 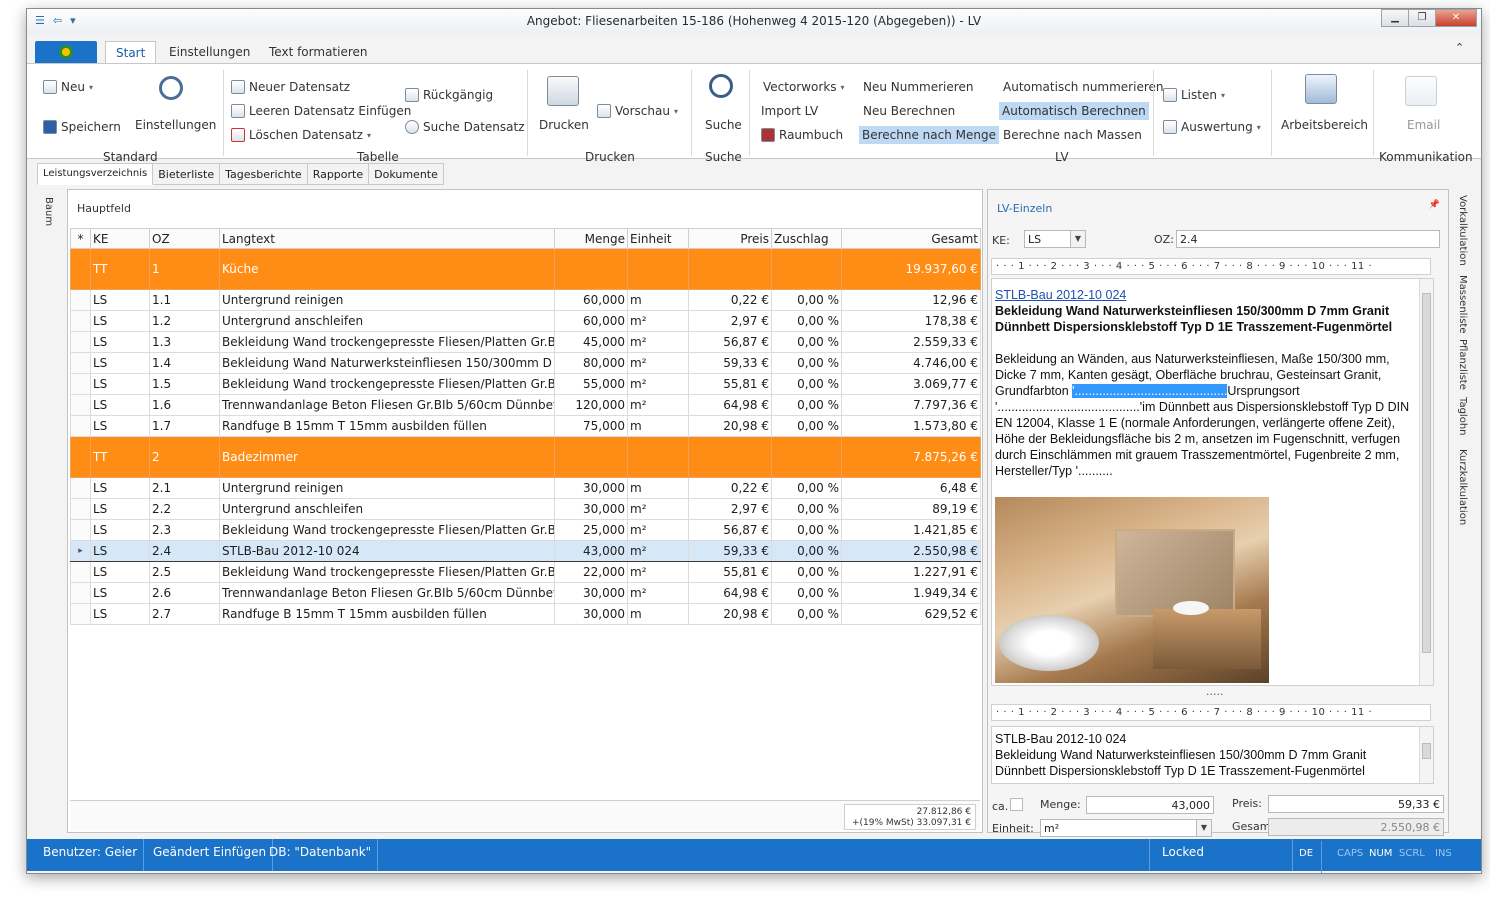 What do you see at coordinates (387, 457) in the screenshot?
I see `cell-text: Badezimmer` at bounding box center [387, 457].